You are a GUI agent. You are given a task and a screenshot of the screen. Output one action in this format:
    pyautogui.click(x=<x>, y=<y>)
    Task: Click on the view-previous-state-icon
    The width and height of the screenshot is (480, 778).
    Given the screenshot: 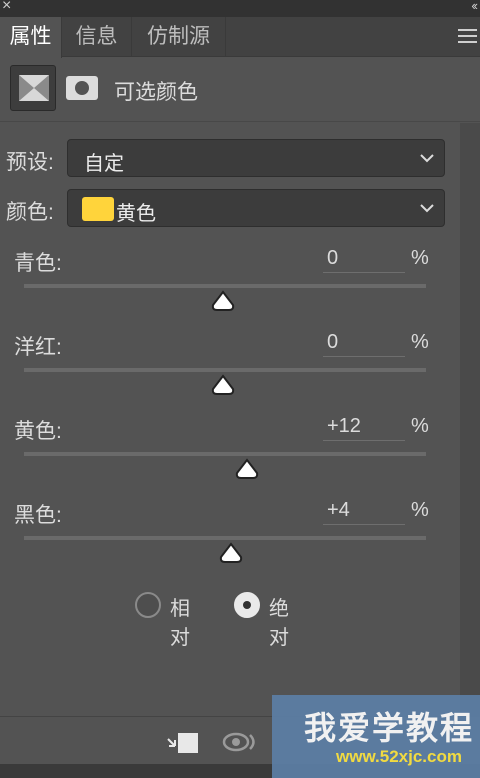 What is the action you would take?
    pyautogui.click(x=241, y=742)
    